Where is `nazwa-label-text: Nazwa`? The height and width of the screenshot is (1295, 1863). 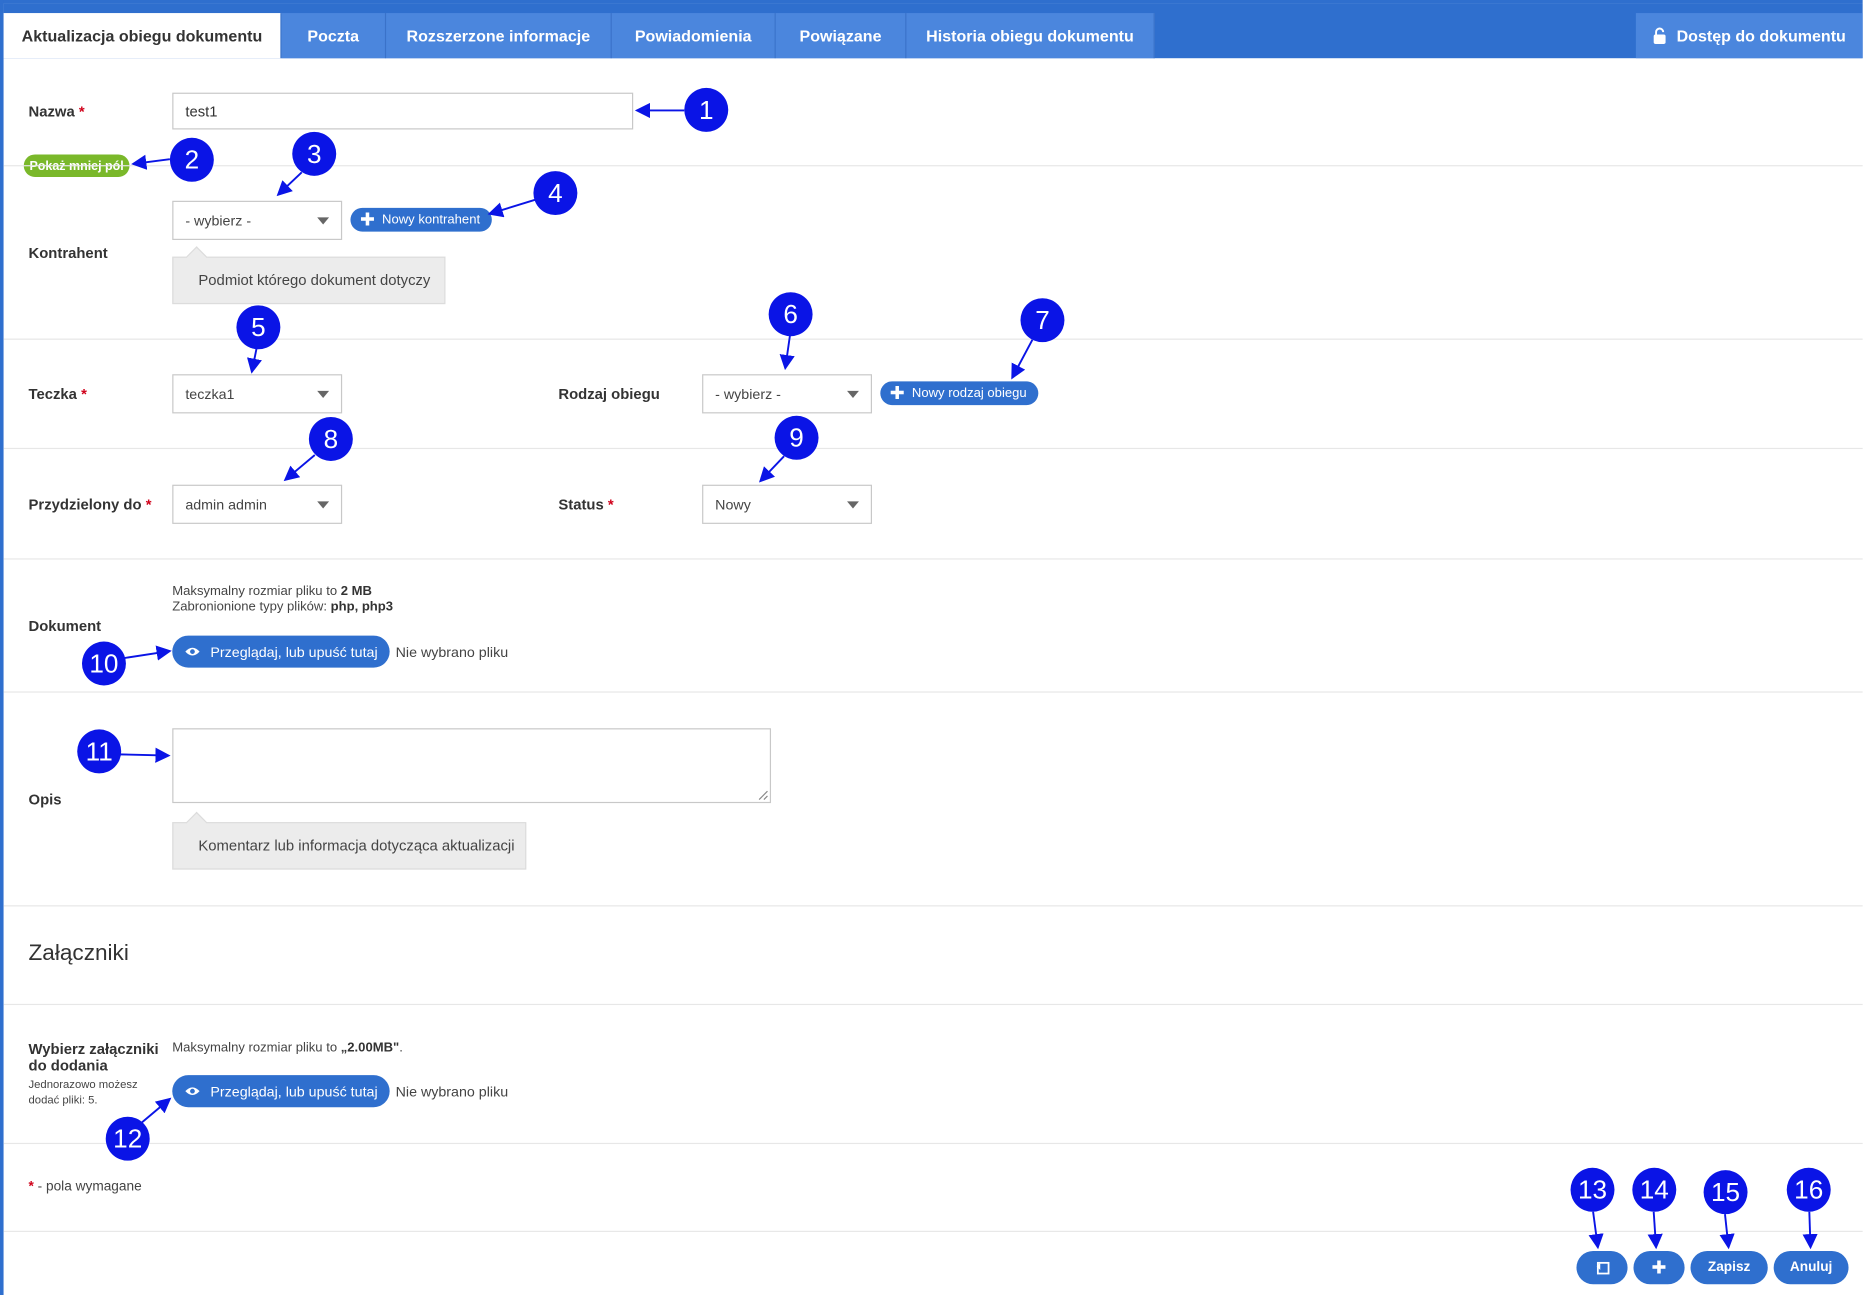 nazwa-label-text: Nazwa is located at coordinates (51, 111).